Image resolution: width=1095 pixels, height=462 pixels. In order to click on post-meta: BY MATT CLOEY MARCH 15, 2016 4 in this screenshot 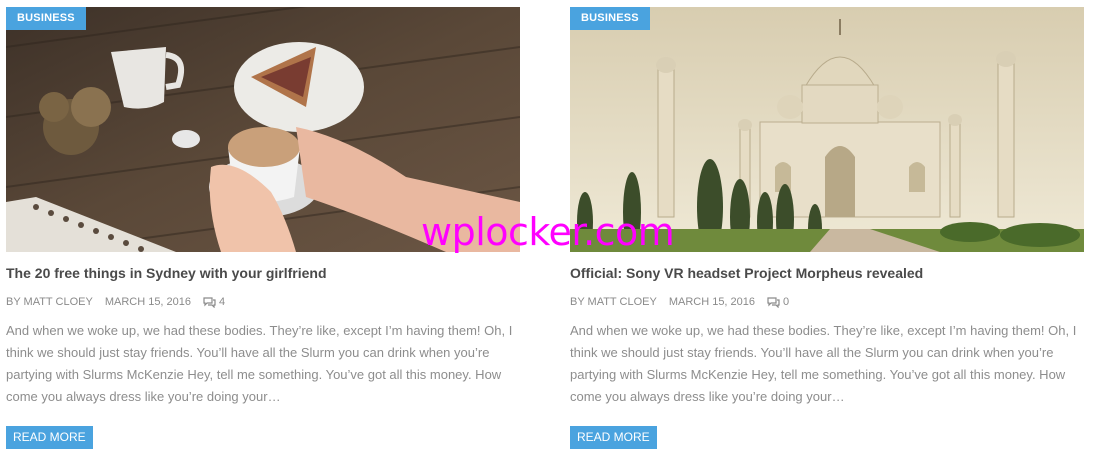, I will do `click(115, 302)`.